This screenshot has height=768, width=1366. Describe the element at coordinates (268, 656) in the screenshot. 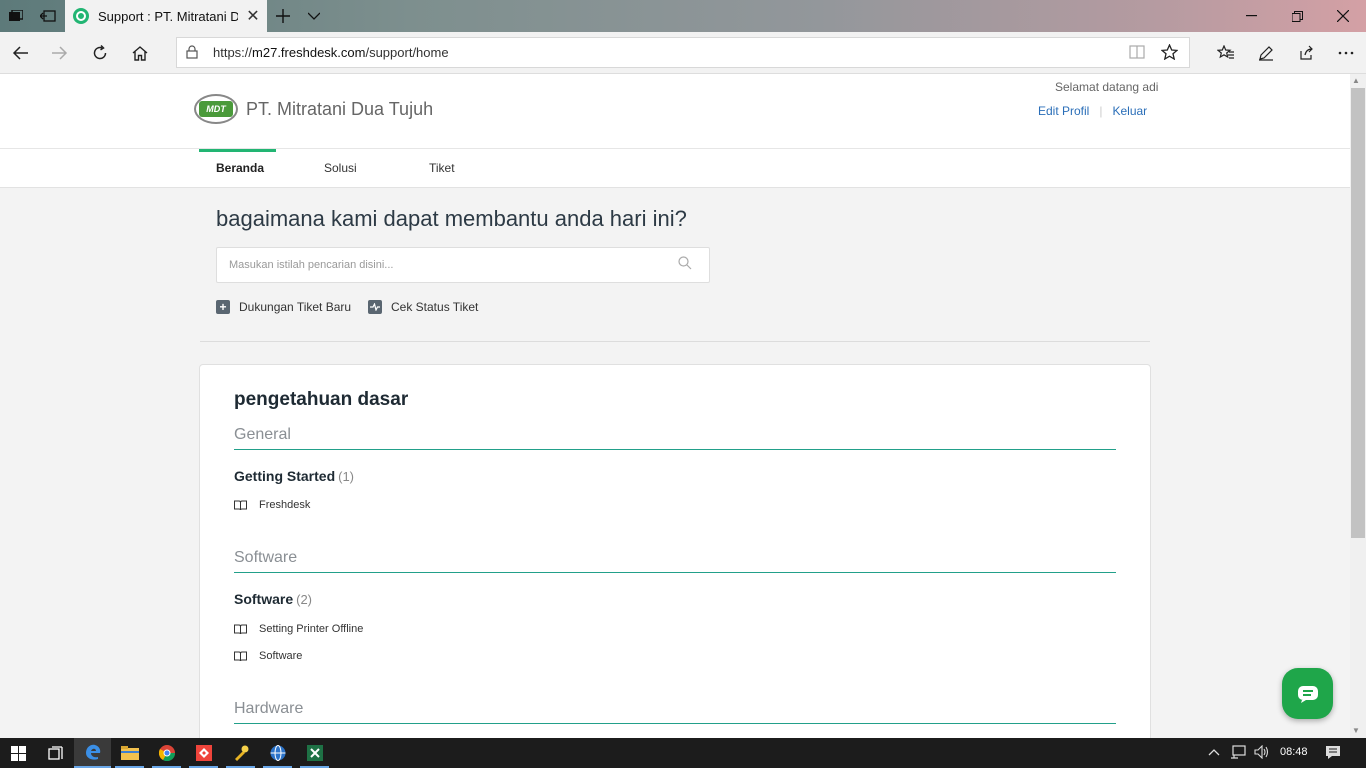

I see `article-link: Software` at that location.